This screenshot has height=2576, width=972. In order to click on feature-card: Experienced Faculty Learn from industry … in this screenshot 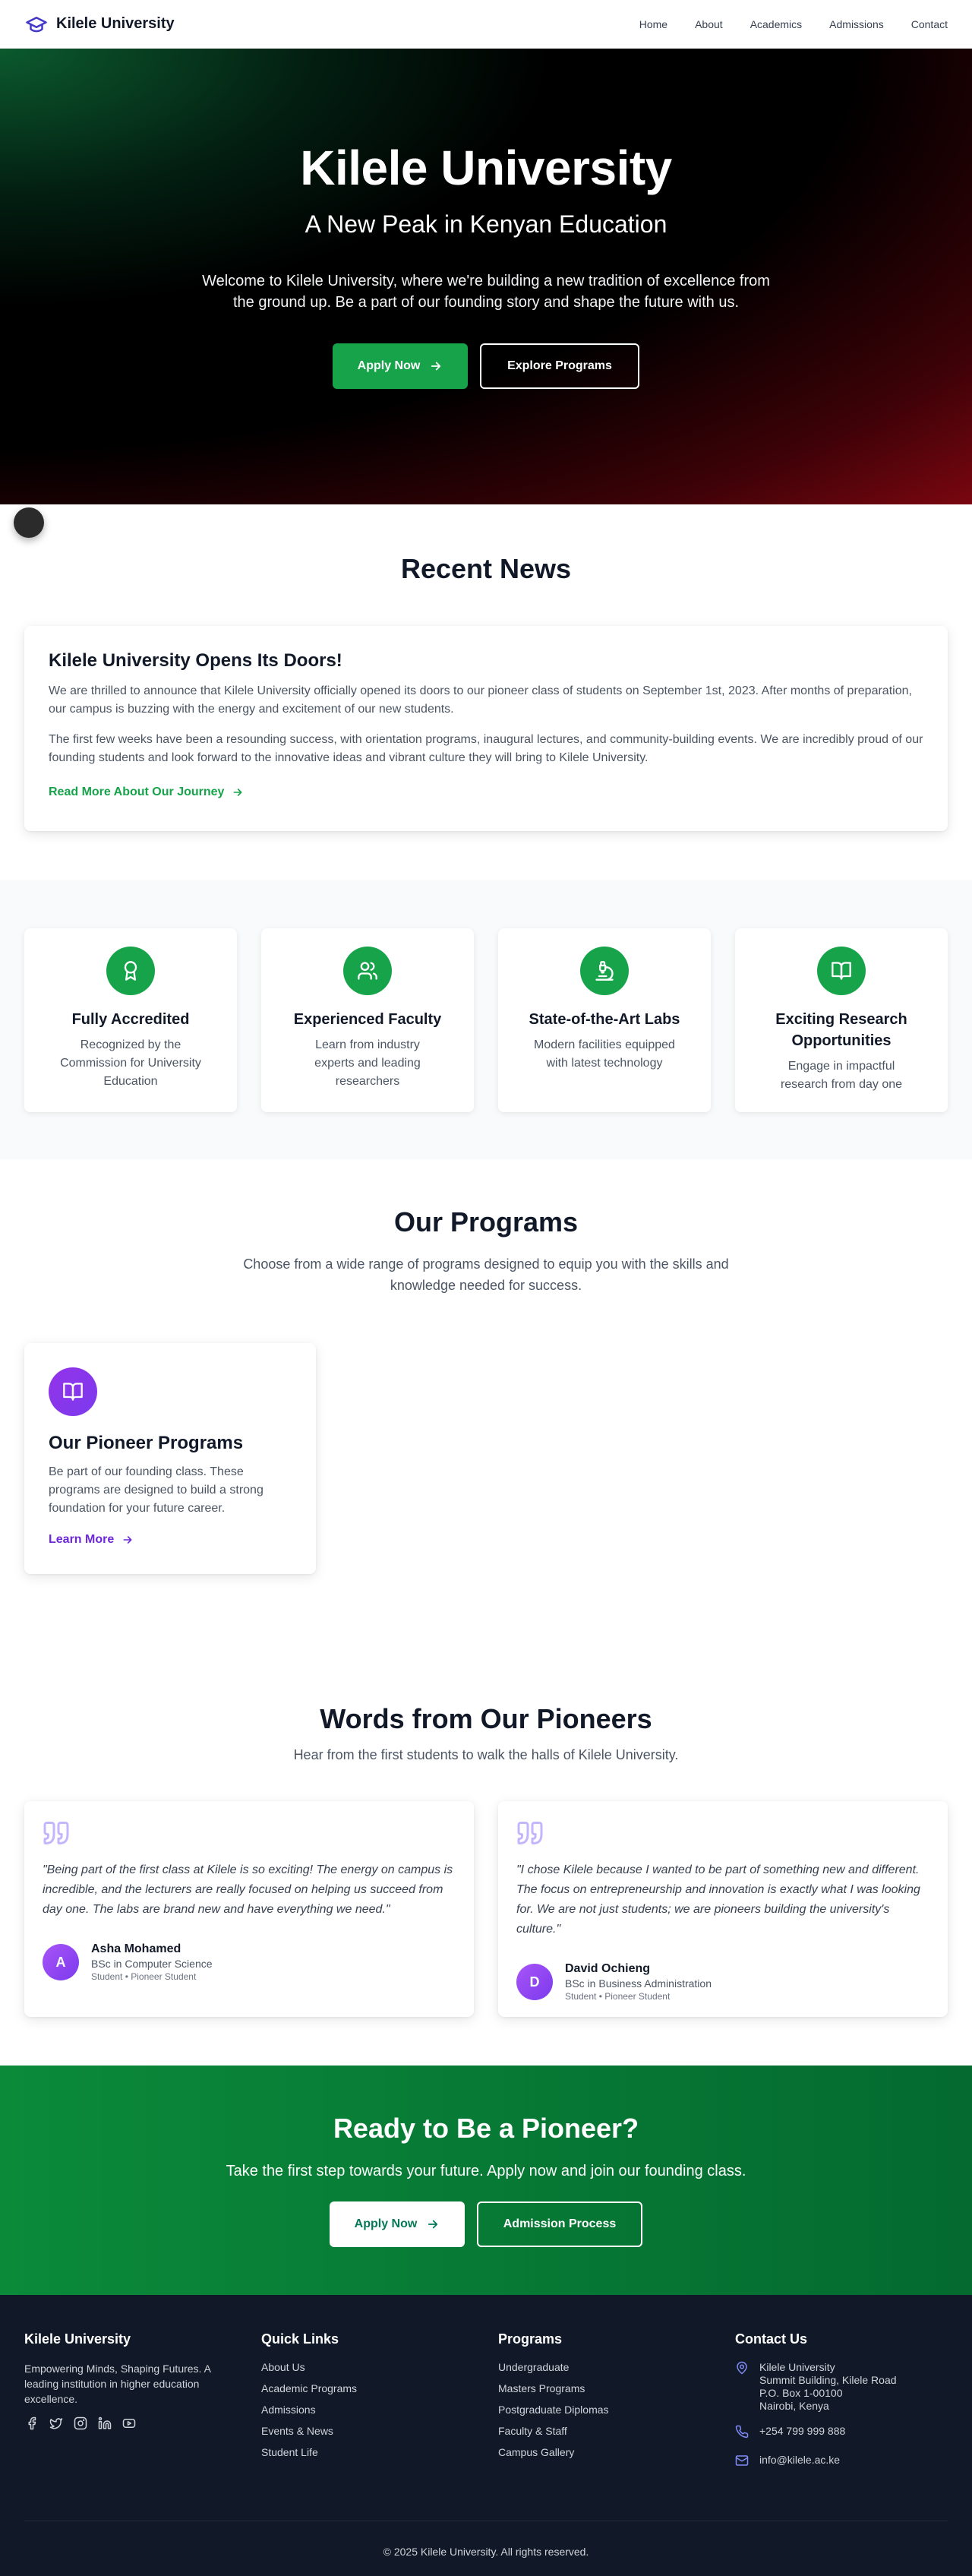, I will do `click(367, 1020)`.